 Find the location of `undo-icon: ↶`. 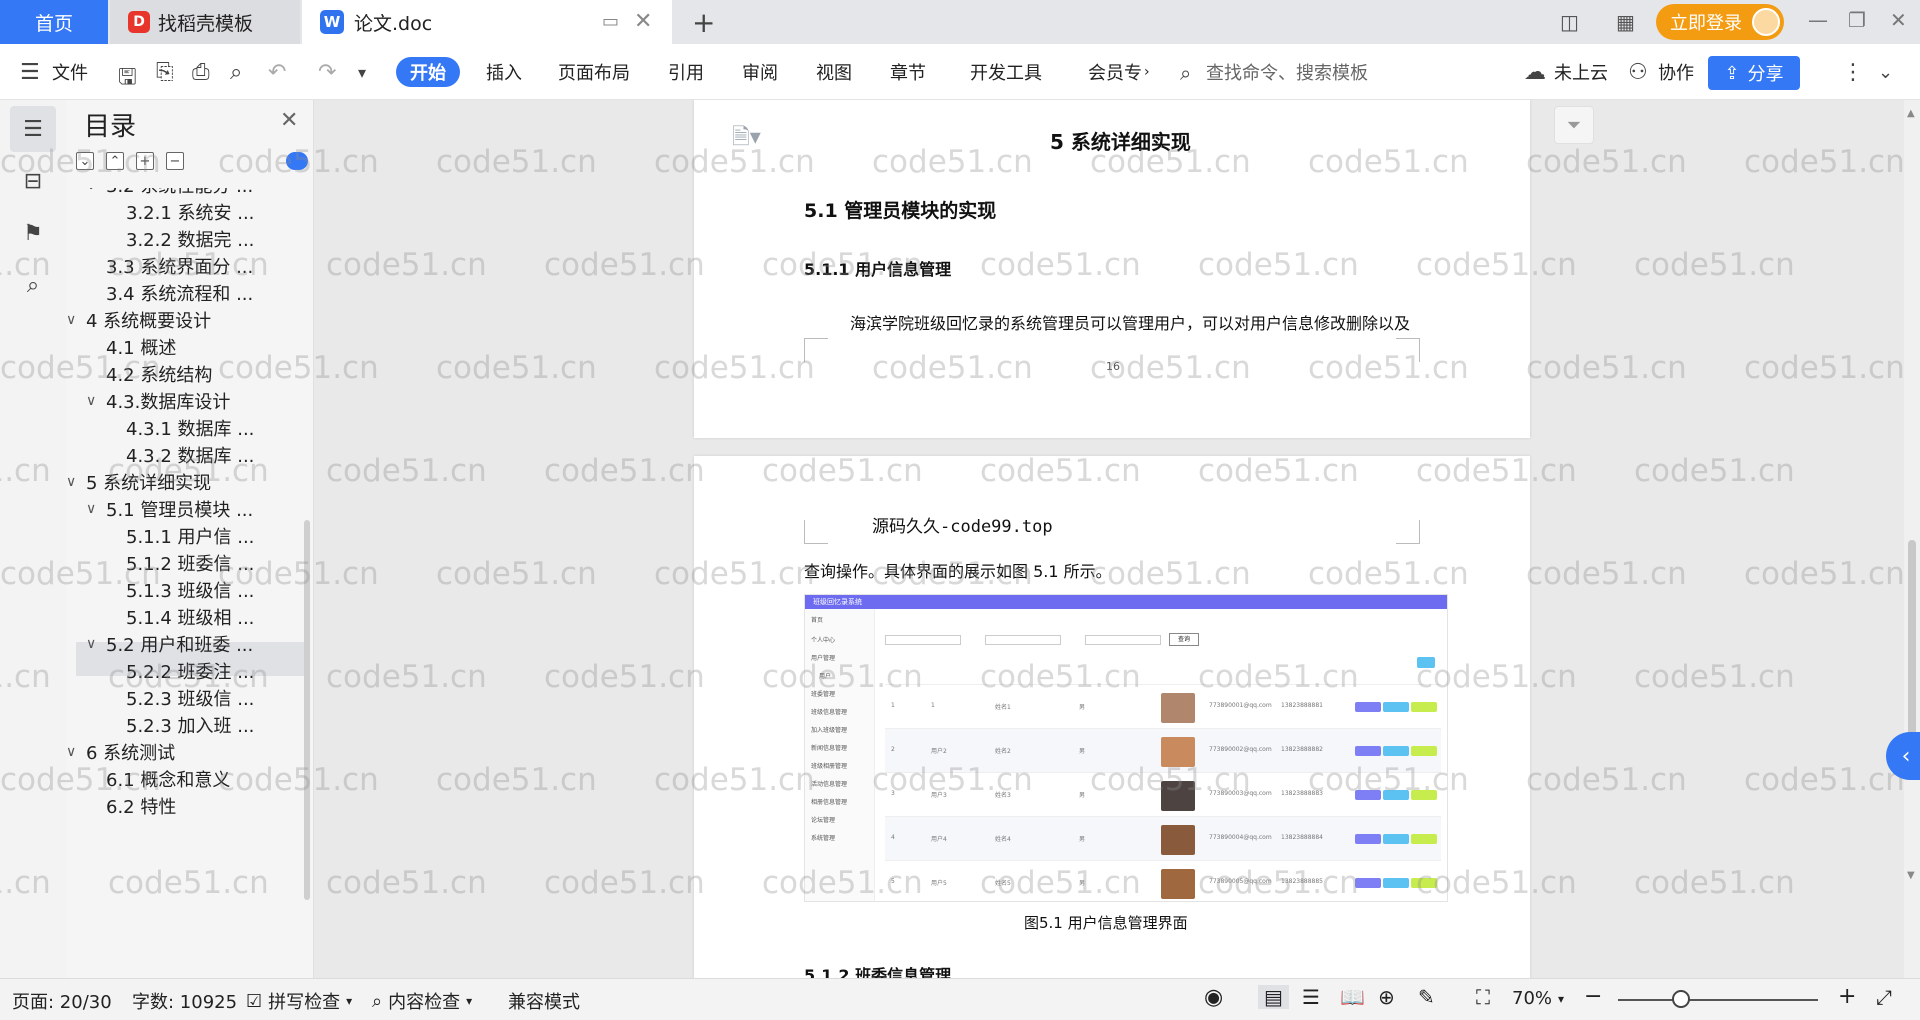

undo-icon: ↶ is located at coordinates (277, 72).